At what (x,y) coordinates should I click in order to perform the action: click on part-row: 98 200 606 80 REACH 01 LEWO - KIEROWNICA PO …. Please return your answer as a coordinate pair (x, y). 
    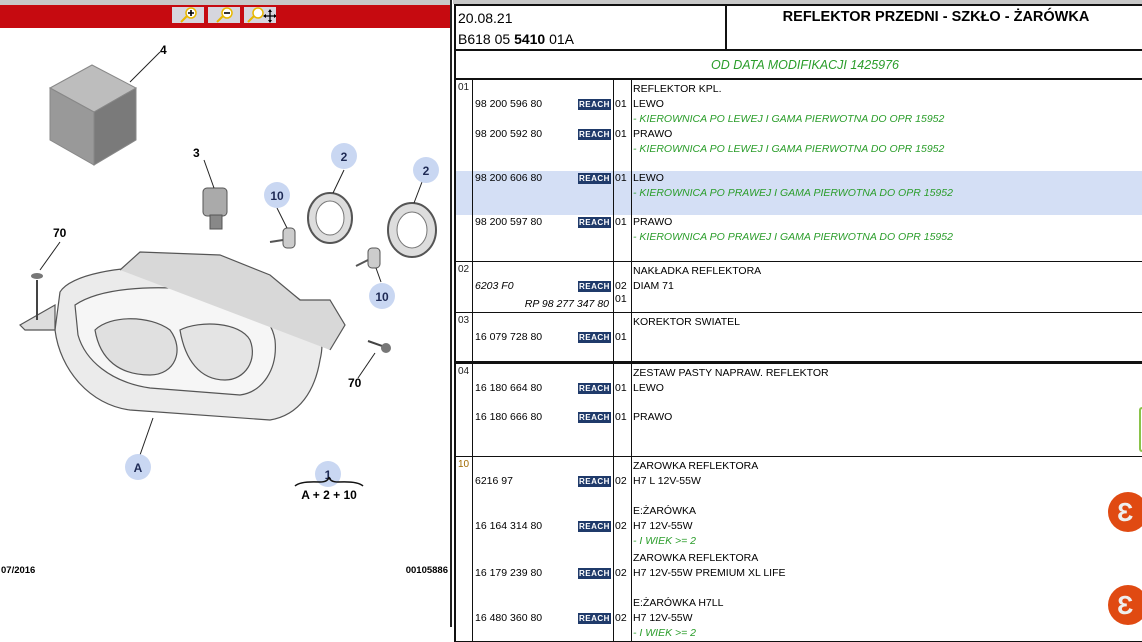
    Looking at the image, I should click on (799, 193).